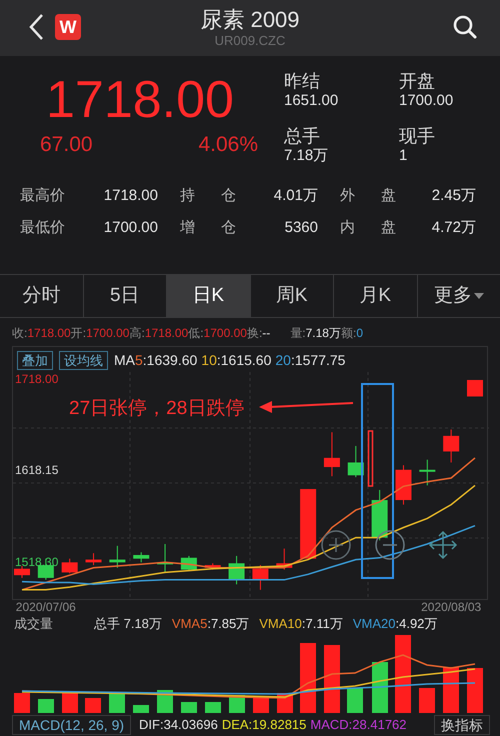 Image resolution: width=500 pixels, height=736 pixels. I want to click on info-value: 7.18万, so click(323, 333).